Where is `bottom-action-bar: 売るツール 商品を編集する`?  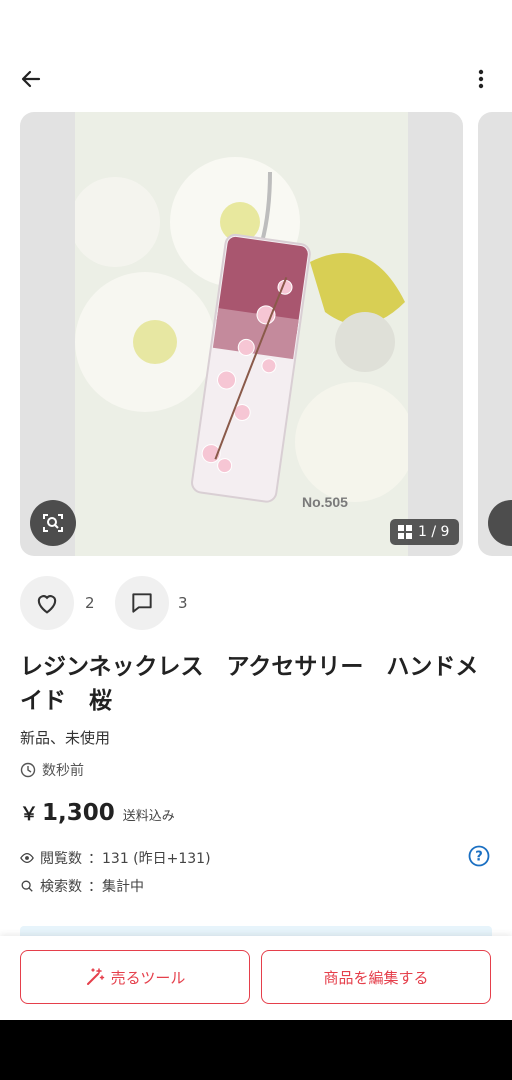
bottom-action-bar: 売るツール 商品を編集する is located at coordinates (256, 978).